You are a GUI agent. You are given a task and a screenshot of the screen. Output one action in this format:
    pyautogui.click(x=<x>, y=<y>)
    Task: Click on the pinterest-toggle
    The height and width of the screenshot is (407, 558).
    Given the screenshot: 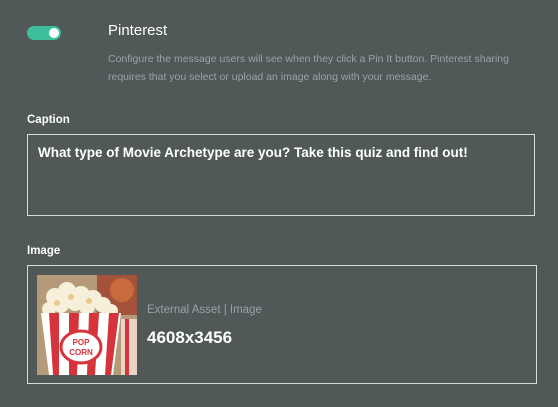 What is the action you would take?
    pyautogui.click(x=44, y=33)
    